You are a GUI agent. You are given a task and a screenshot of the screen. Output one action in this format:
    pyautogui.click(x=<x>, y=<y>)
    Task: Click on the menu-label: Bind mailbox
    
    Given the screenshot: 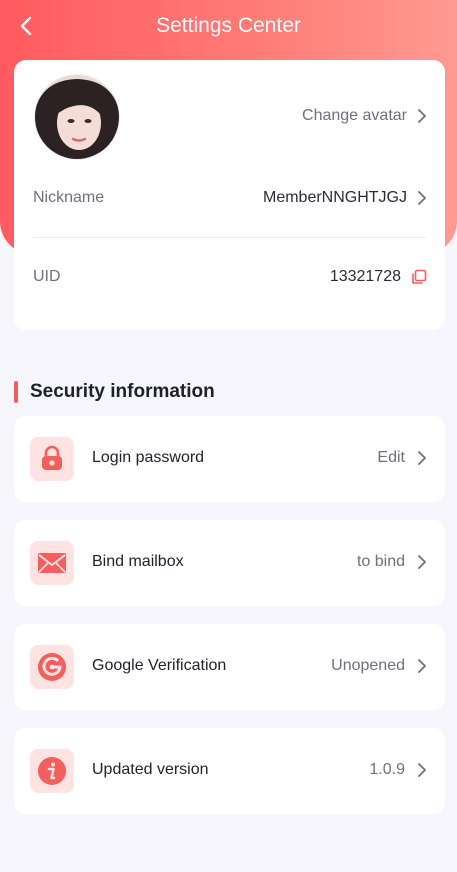 What is the action you would take?
    pyautogui.click(x=138, y=561)
    